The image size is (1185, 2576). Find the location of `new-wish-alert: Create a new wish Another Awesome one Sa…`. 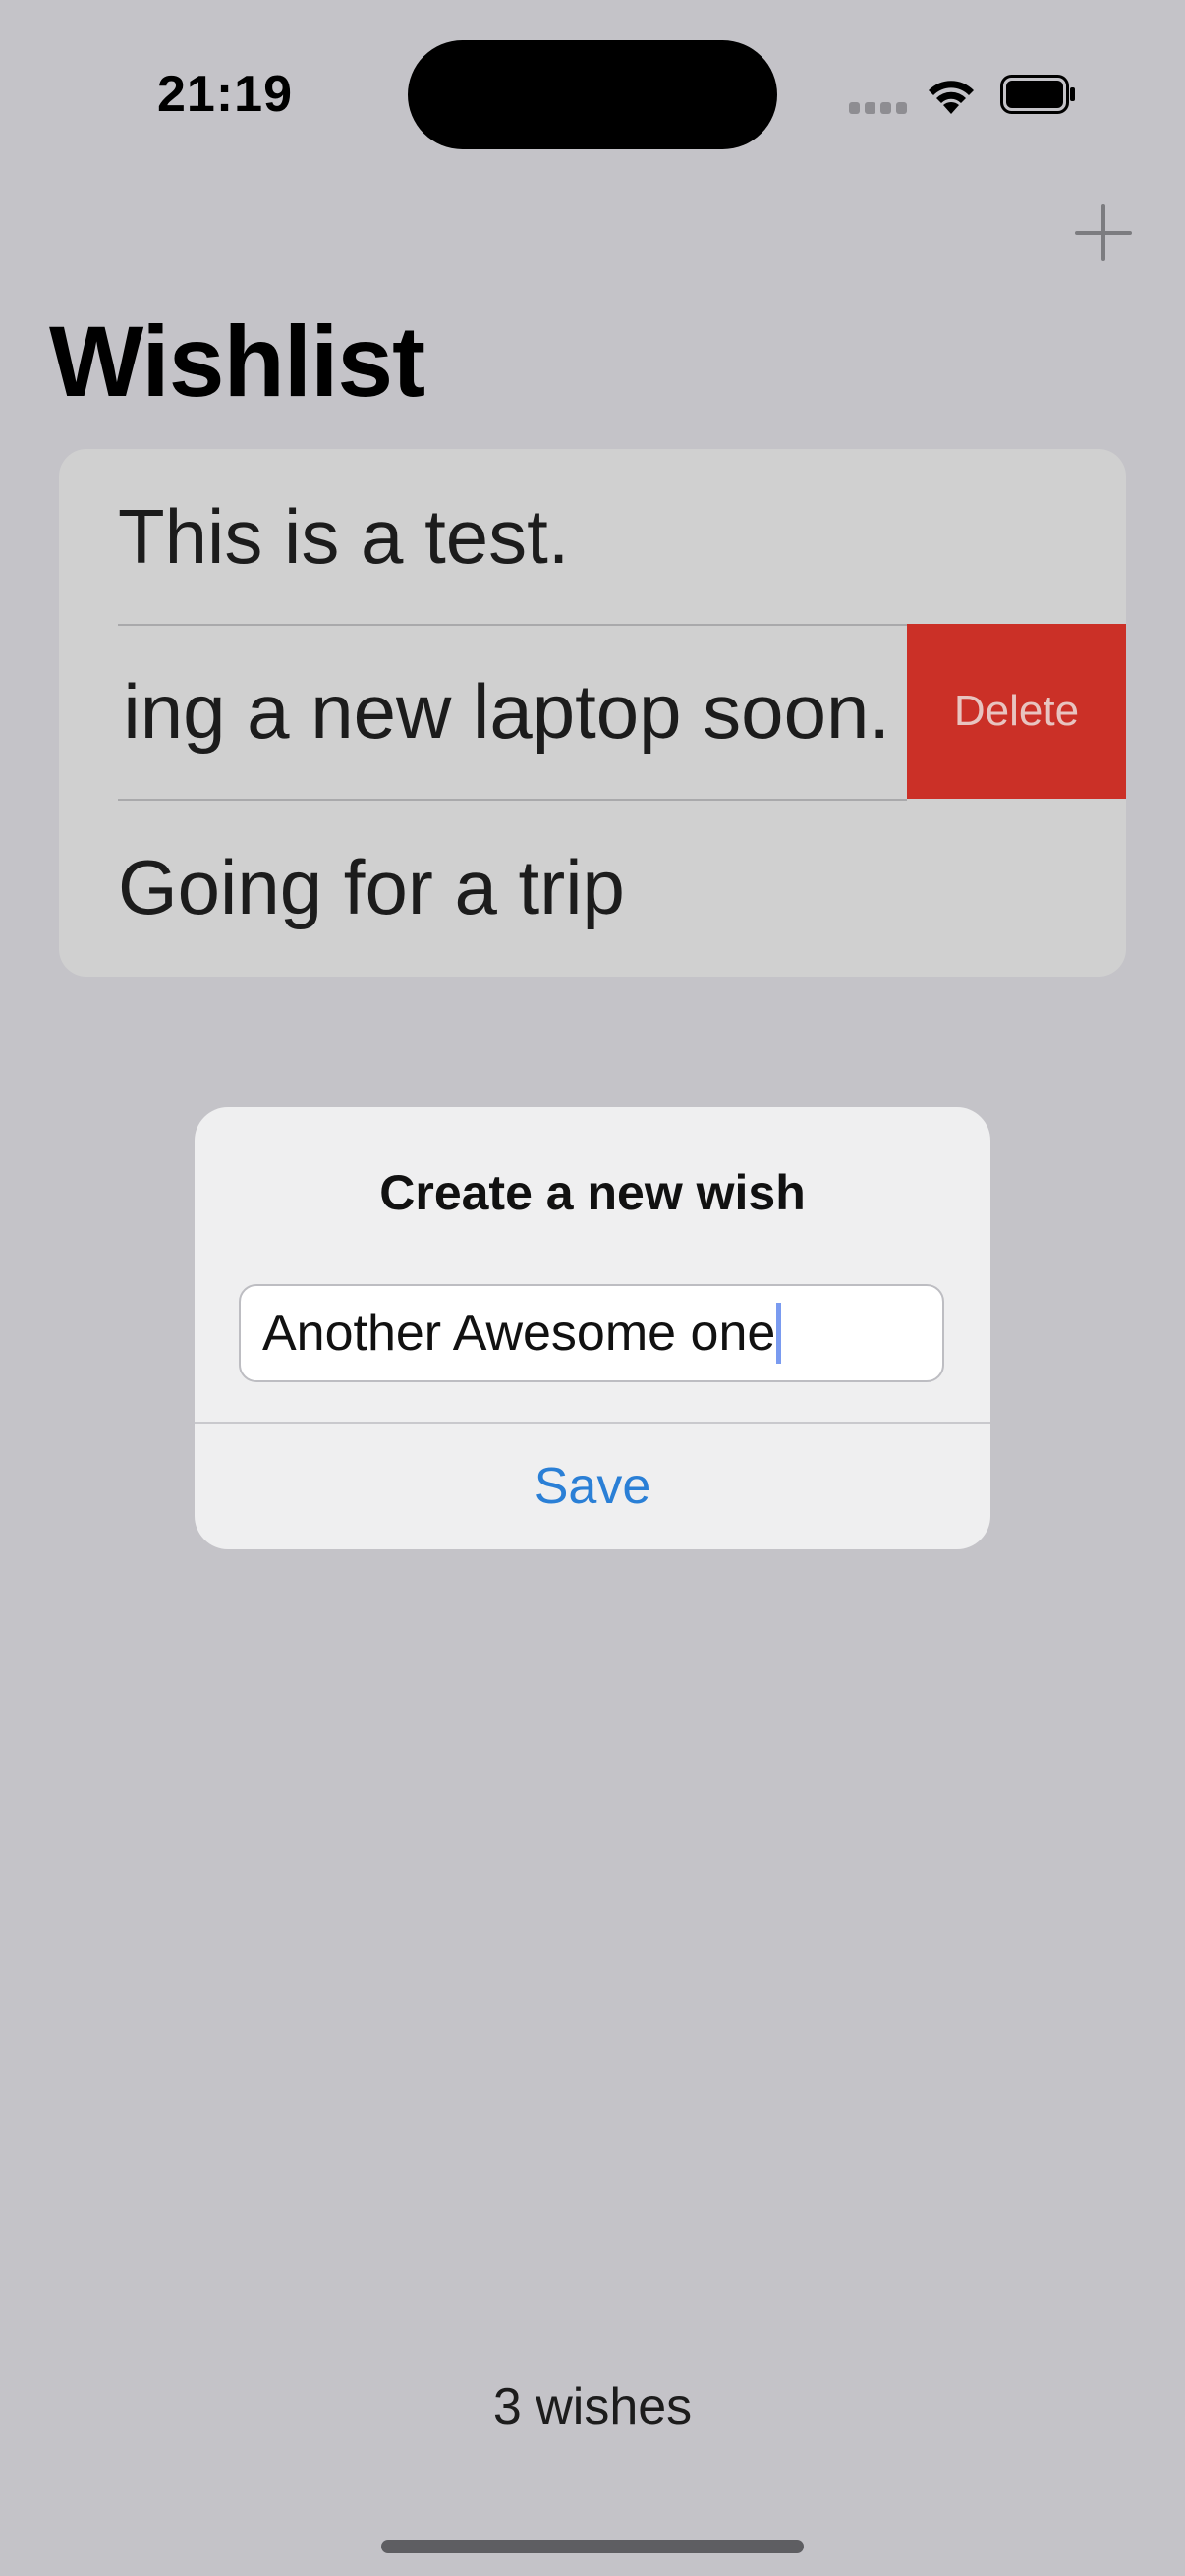

new-wish-alert: Create a new wish Another Awesome one Sa… is located at coordinates (592, 1328).